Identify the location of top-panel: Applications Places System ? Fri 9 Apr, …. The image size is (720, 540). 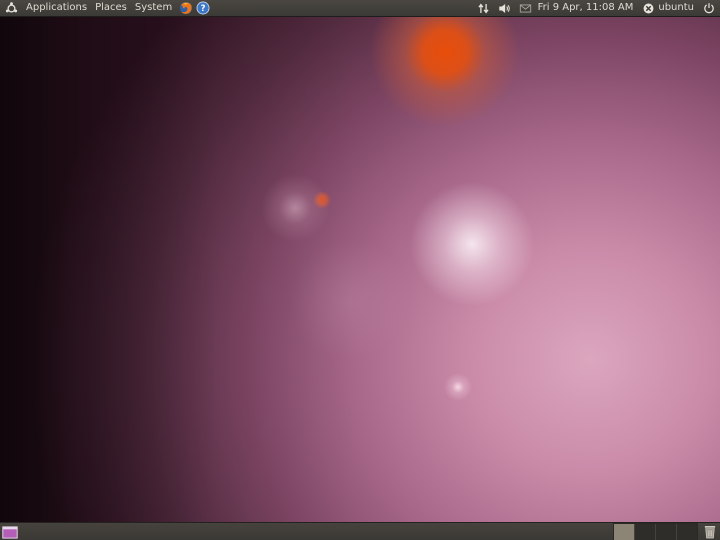
(360, 8).